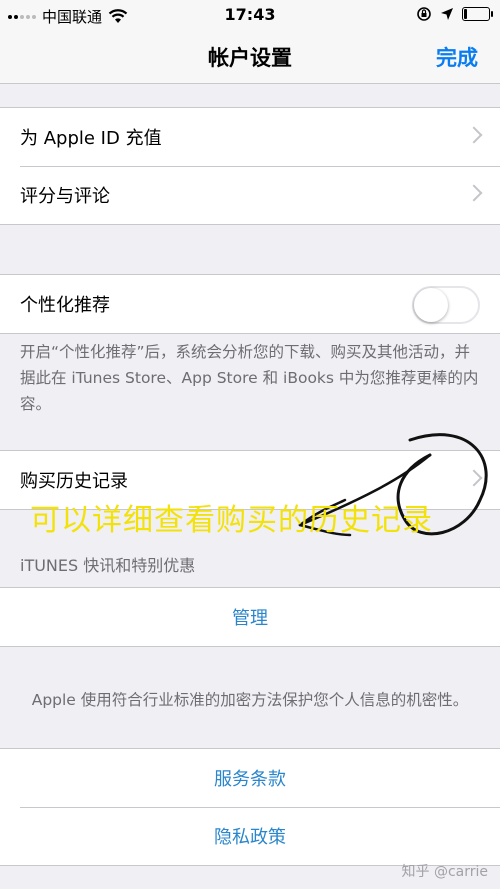 Image resolution: width=500 pixels, height=889 pixels. Describe the element at coordinates (445, 872) in the screenshot. I see `watermark: 知乎 @carrie` at that location.